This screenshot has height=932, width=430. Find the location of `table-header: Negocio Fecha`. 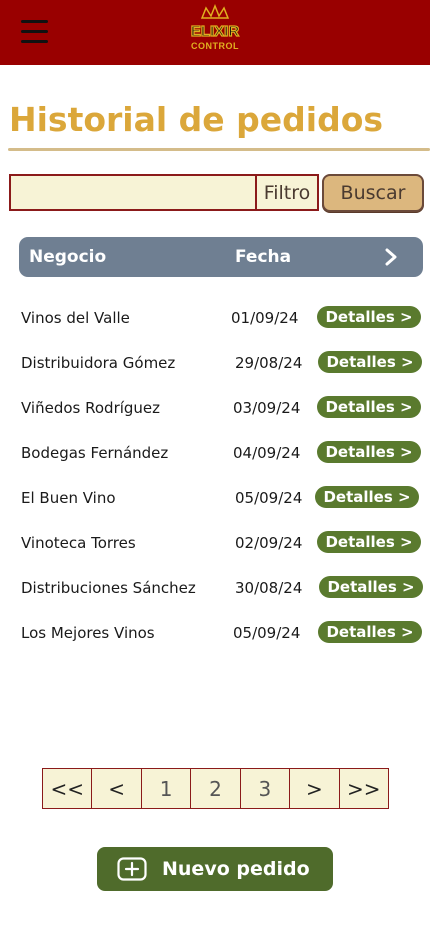

table-header: Negocio Fecha is located at coordinates (221, 257).